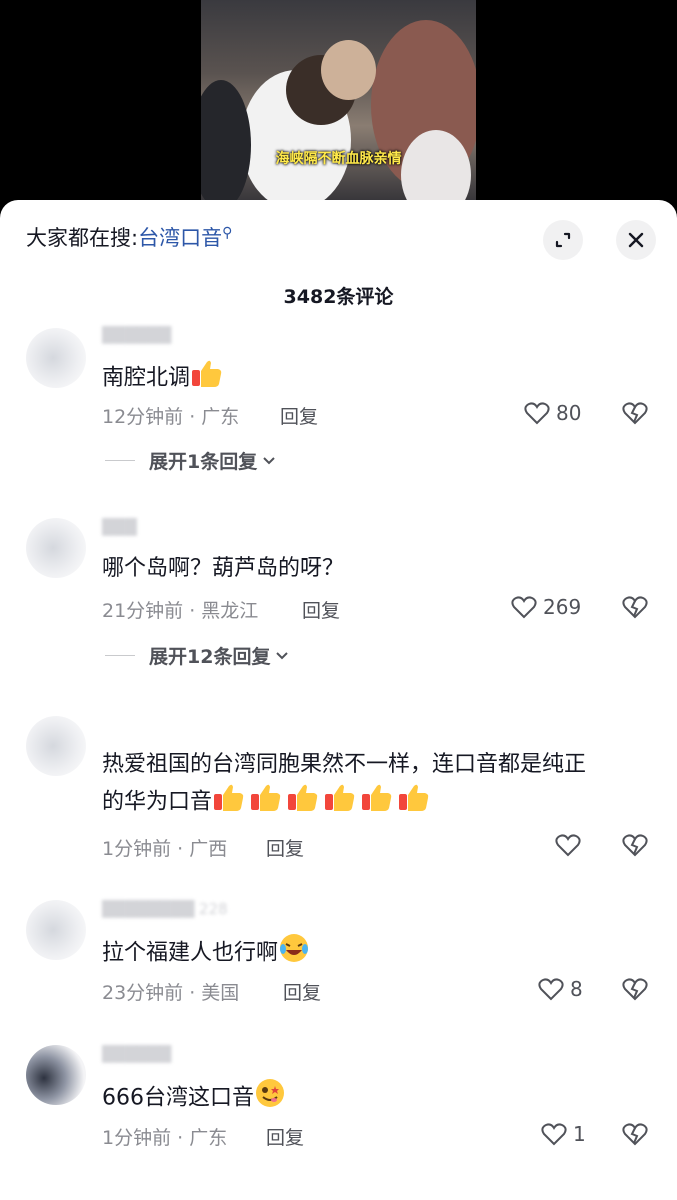 This screenshot has height=1200, width=677. What do you see at coordinates (552, 413) in the screenshot?
I see `like-button: 80` at bounding box center [552, 413].